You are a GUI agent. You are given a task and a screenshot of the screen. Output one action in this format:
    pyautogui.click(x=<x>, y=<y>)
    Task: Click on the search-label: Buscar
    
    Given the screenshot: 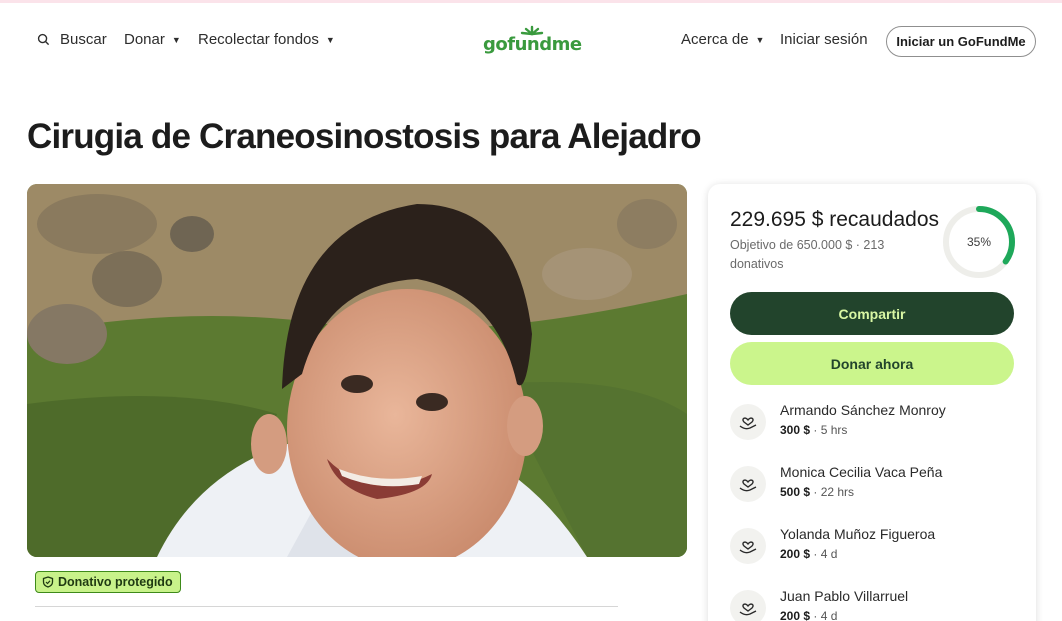 What is the action you would take?
    pyautogui.click(x=83, y=39)
    